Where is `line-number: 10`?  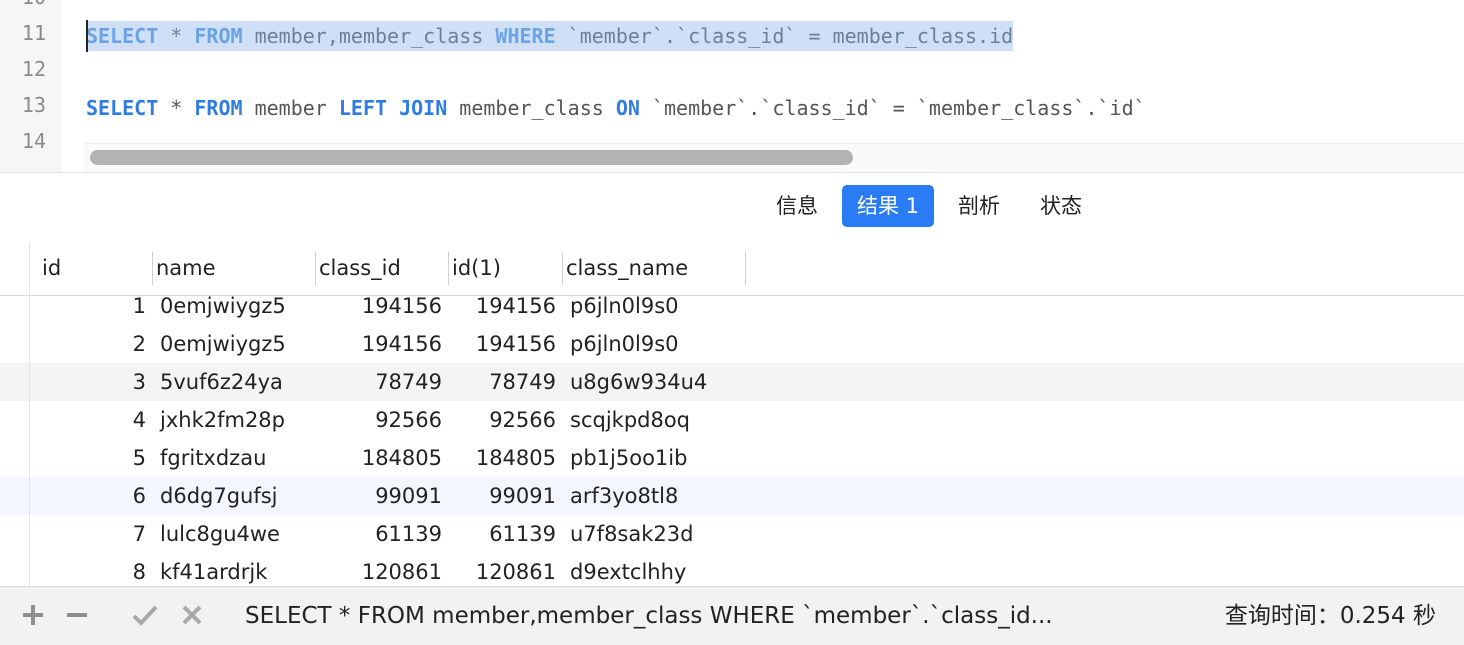 line-number: 10 is located at coordinates (23, 7).